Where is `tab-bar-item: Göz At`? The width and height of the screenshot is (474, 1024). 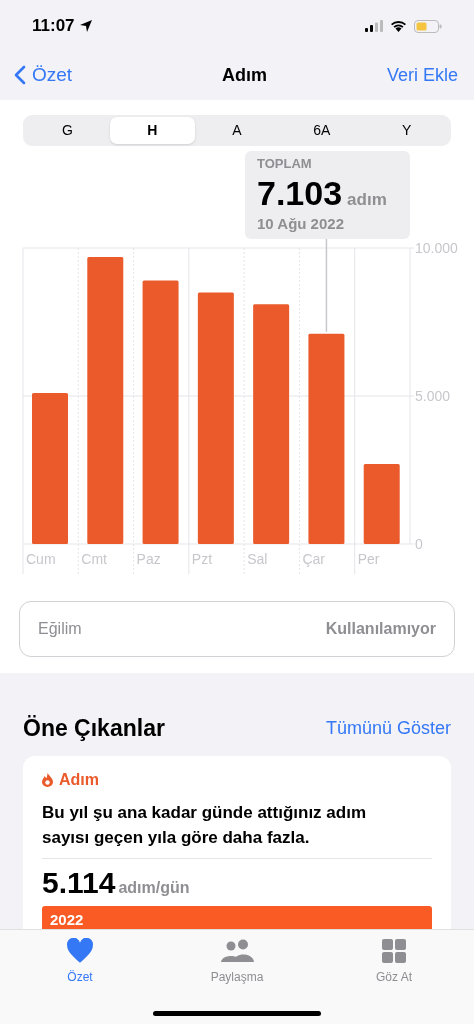 tab-bar-item: Göz At is located at coordinates (394, 981).